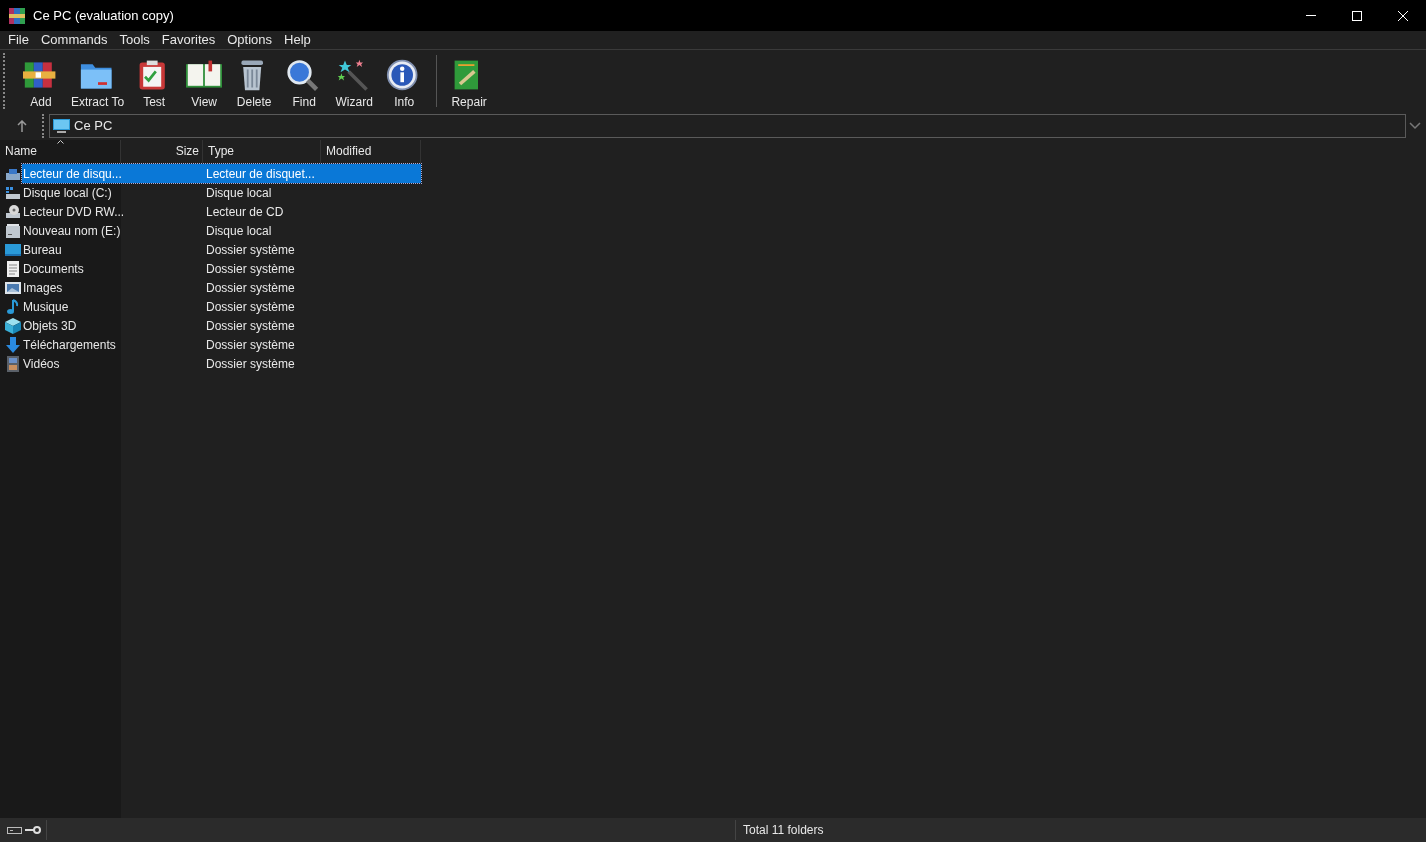 This screenshot has height=842, width=1426. What do you see at coordinates (188, 40) in the screenshot?
I see `menu-item: Favorites` at bounding box center [188, 40].